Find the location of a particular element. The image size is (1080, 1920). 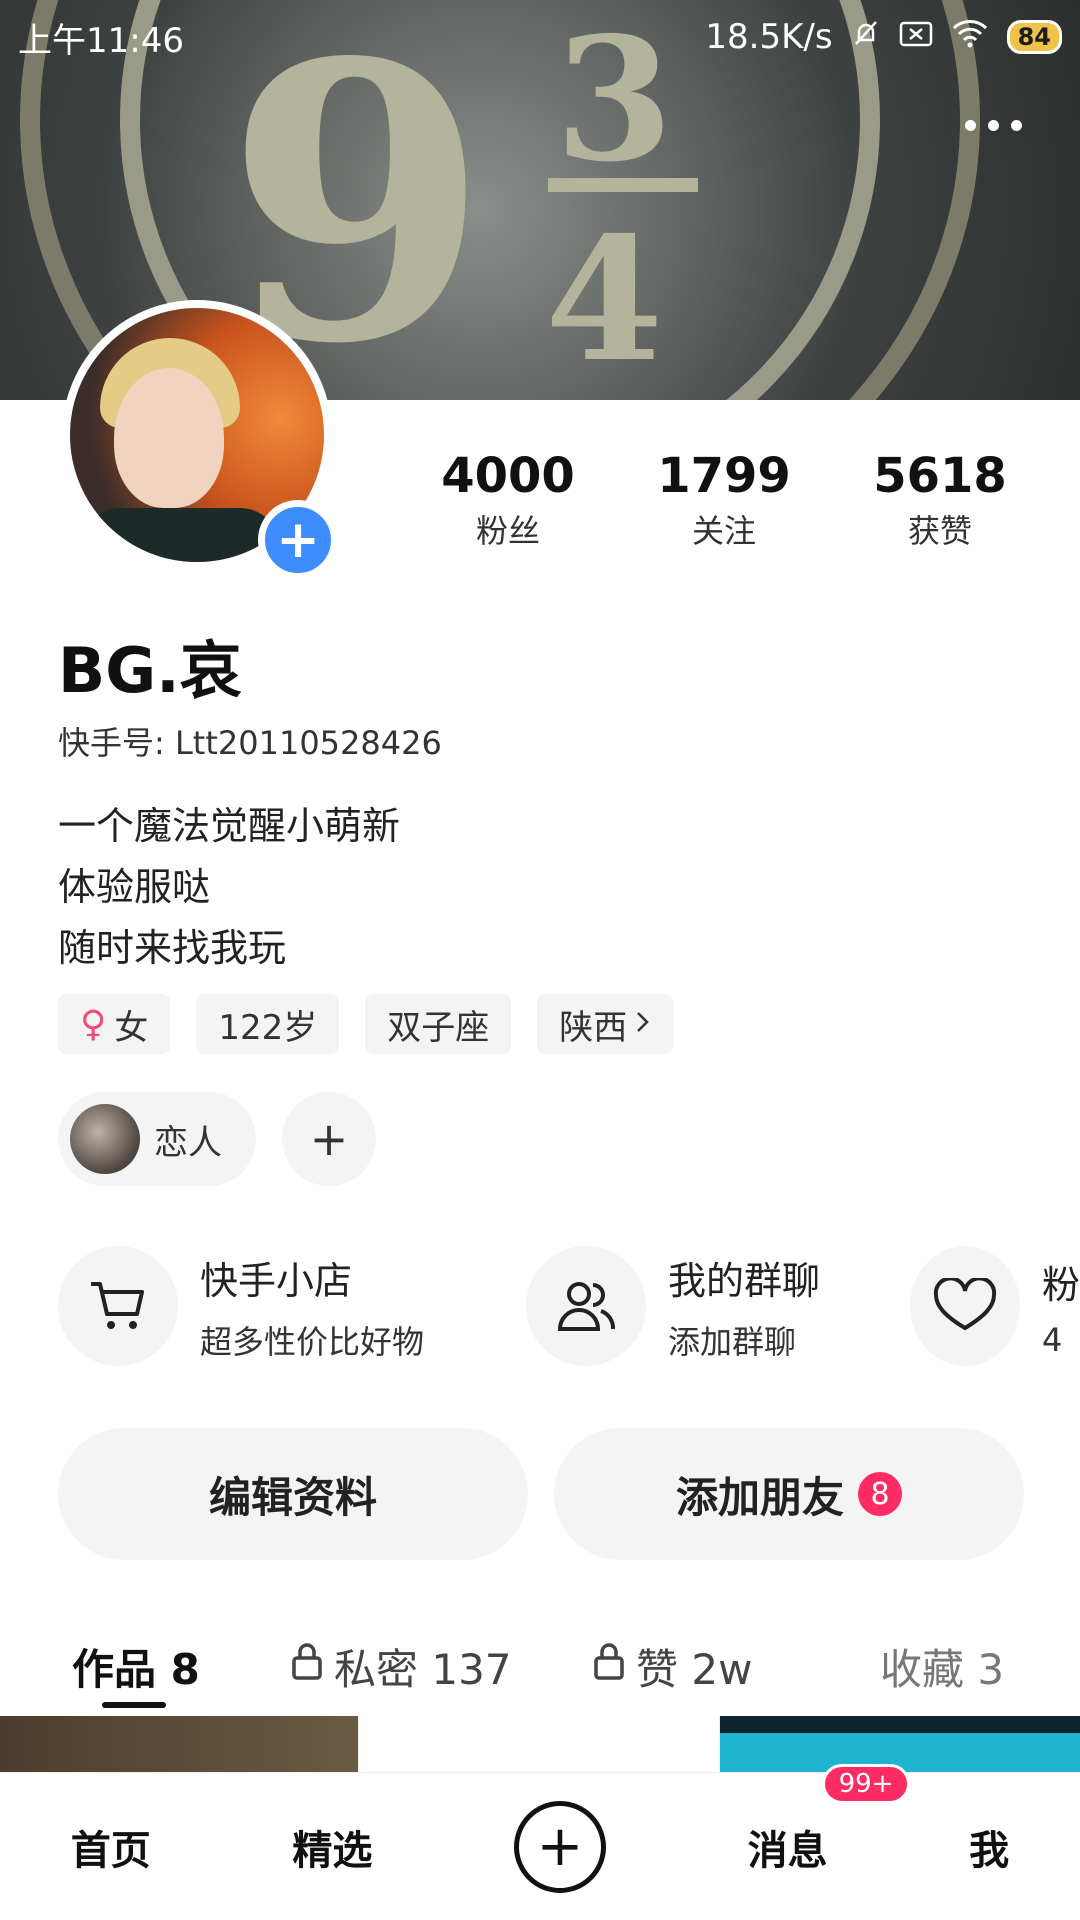

battery-indicator: 84 is located at coordinates (1034, 37).